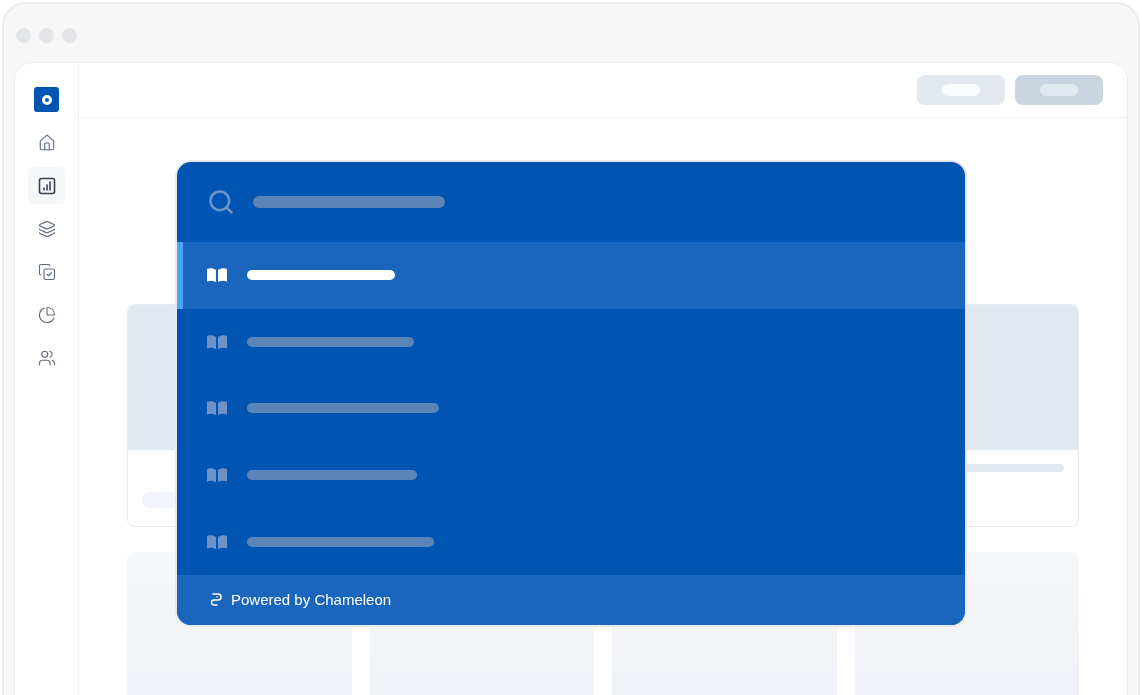 The height and width of the screenshot is (695, 1142). I want to click on sidebar-item, so click(46, 185).